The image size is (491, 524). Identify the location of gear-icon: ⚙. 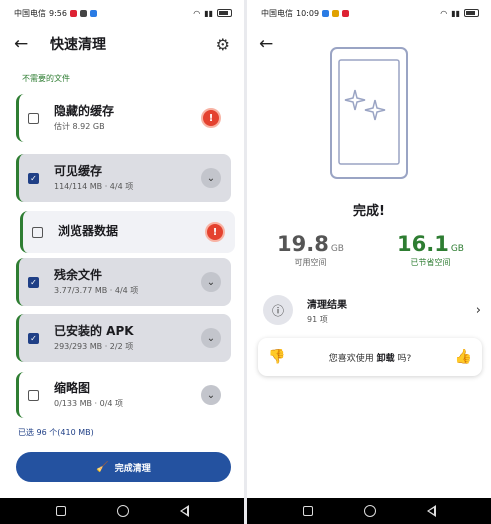
(223, 44).